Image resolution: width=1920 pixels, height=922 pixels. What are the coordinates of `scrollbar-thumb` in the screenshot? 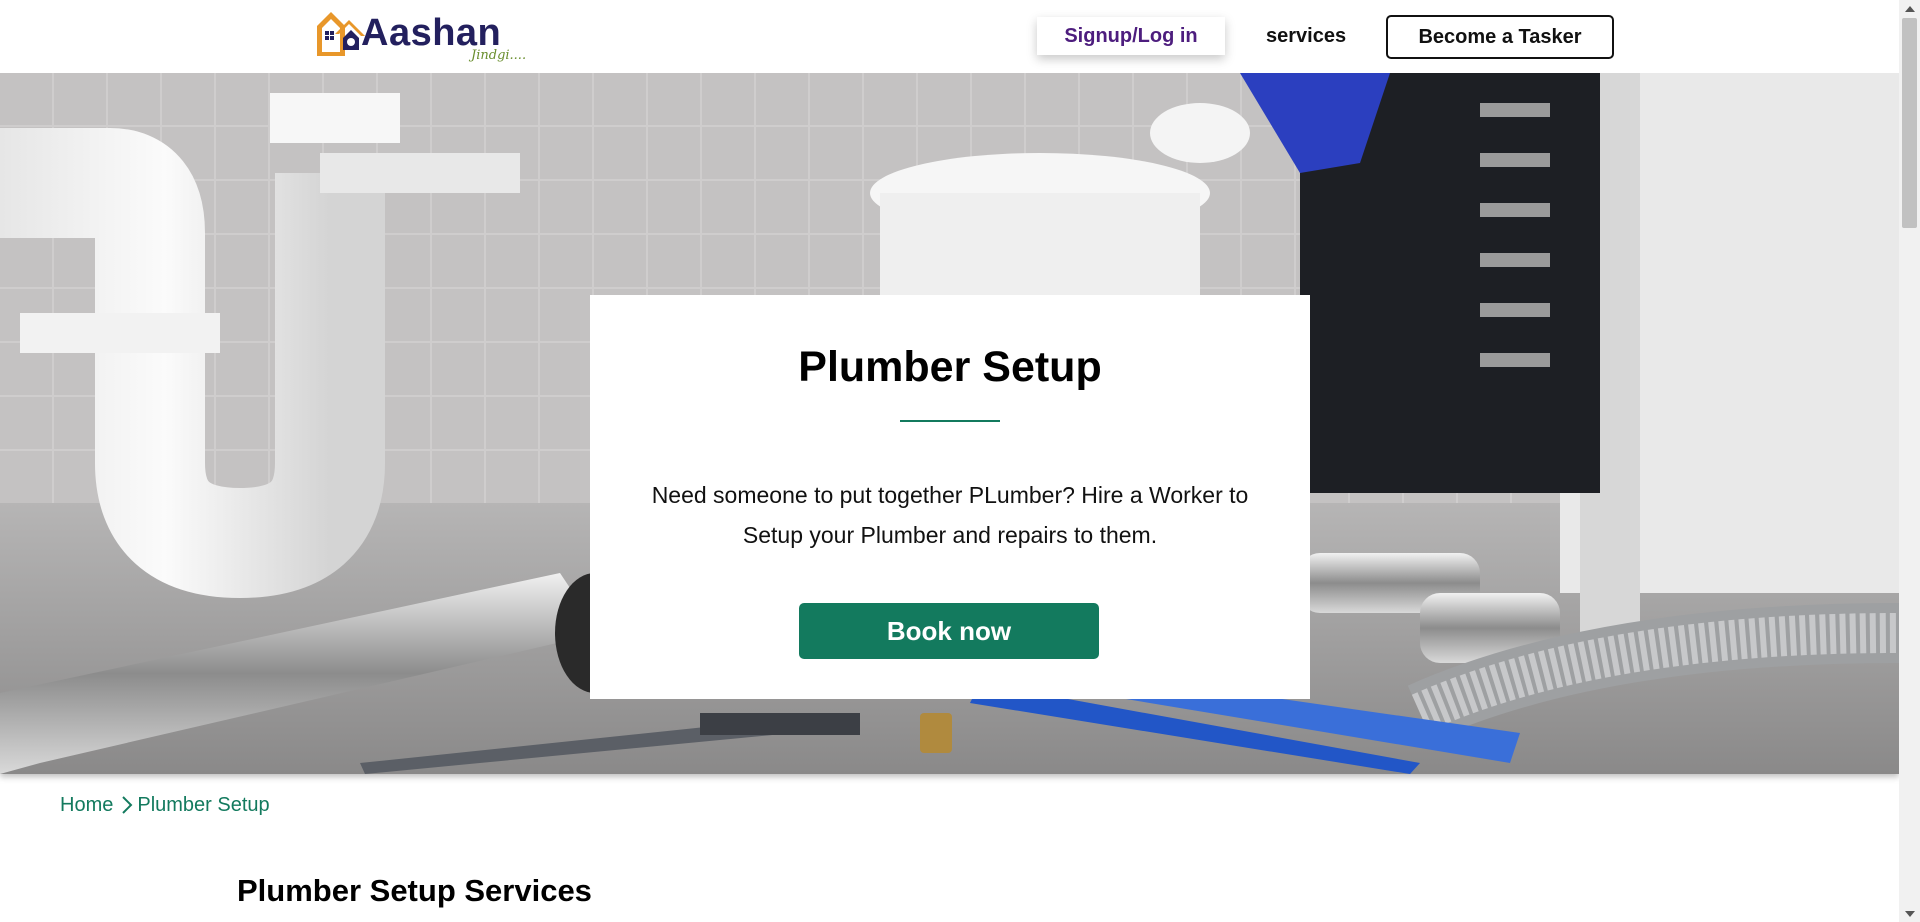 It's located at (1909, 123).